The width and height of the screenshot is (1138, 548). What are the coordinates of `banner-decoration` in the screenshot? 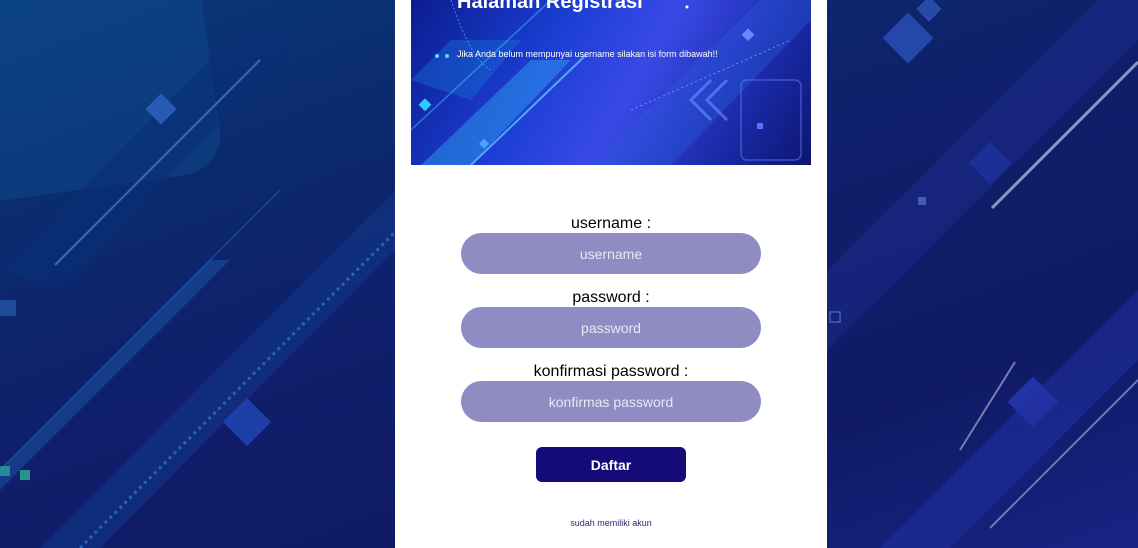 It's located at (611, 82).